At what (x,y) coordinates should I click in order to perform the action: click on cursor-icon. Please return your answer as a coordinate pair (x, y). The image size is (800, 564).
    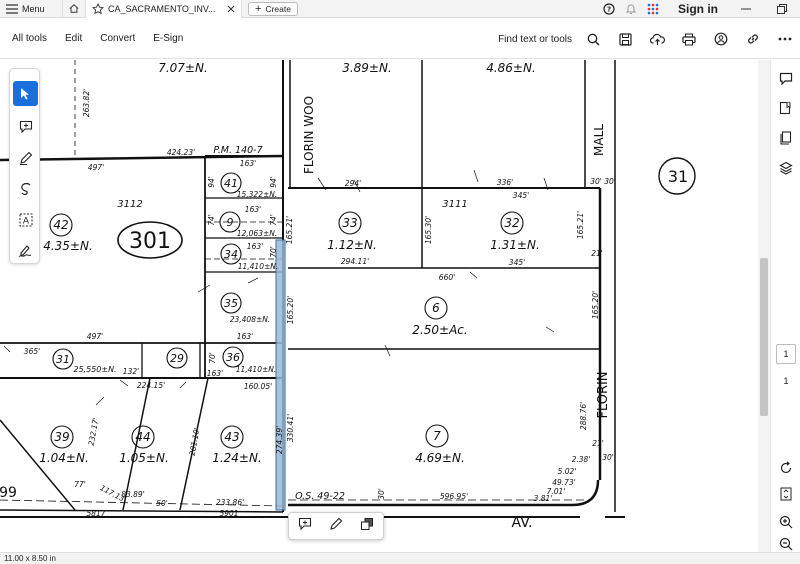
    Looking at the image, I should click on (25, 94).